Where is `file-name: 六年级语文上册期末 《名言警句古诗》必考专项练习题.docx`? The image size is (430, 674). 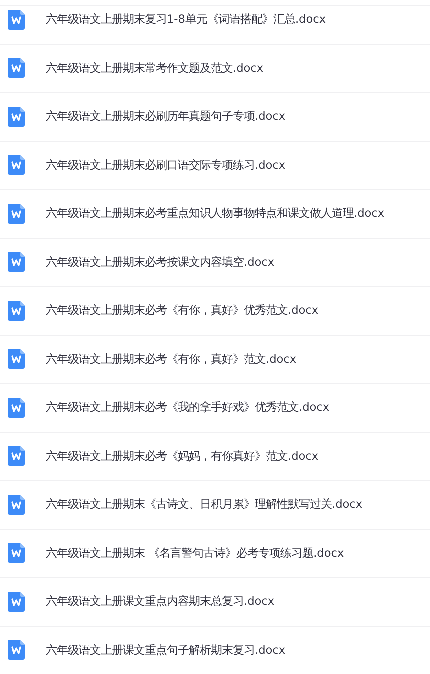 file-name: 六年级语文上册期末 《名言警句古诗》必考专项练习题.docx is located at coordinates (195, 553).